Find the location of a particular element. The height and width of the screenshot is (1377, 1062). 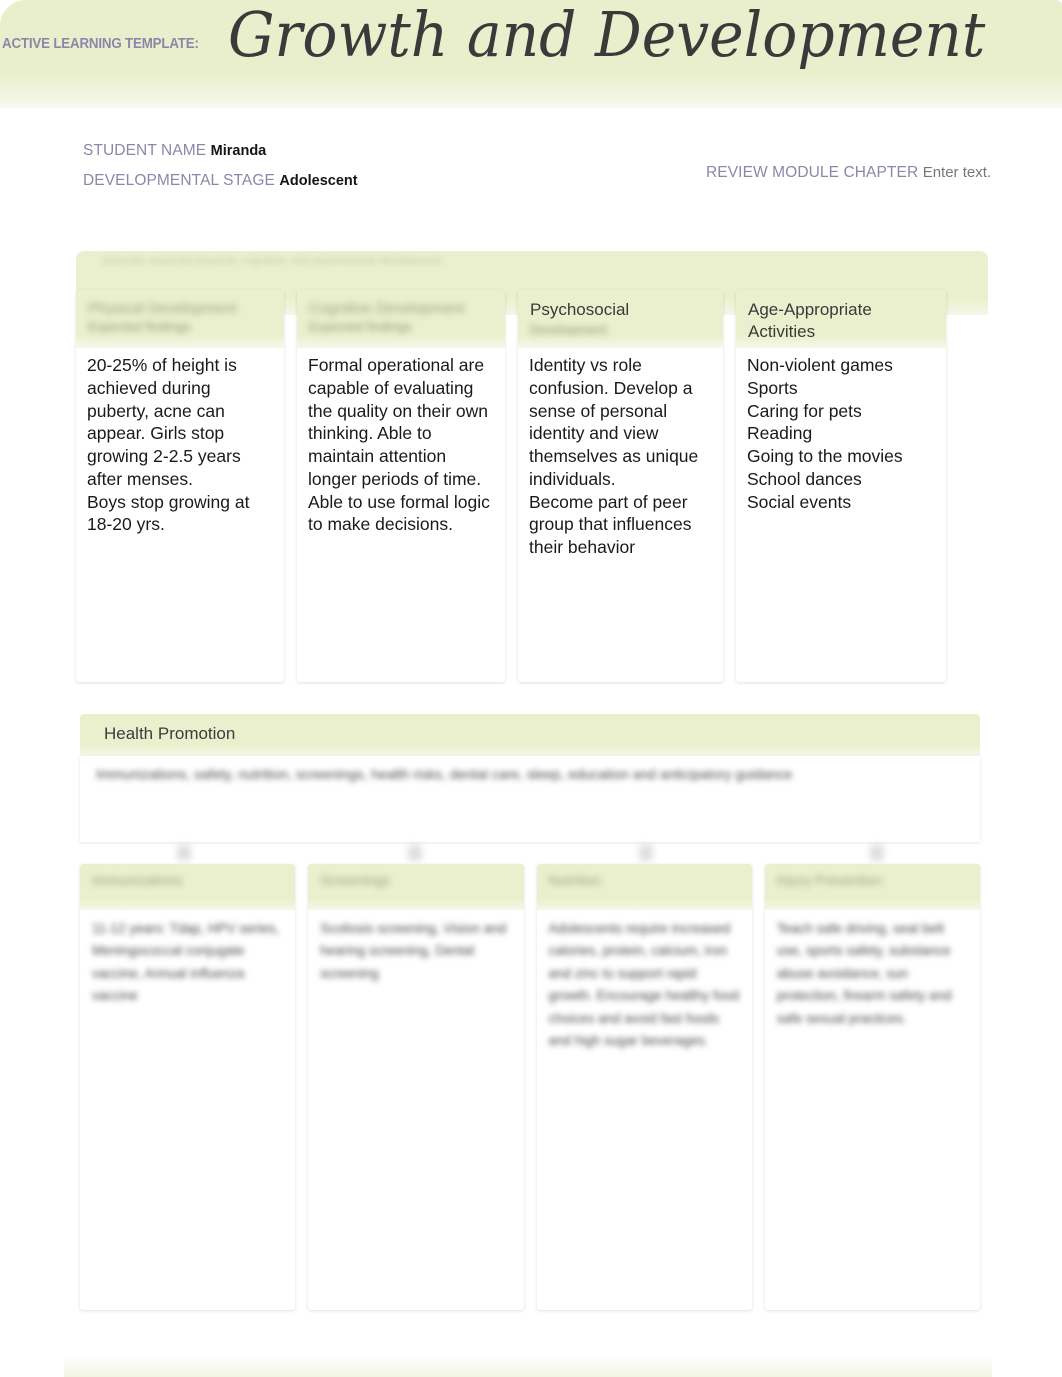

developmental-stage-value: Adolescent is located at coordinates (318, 181).